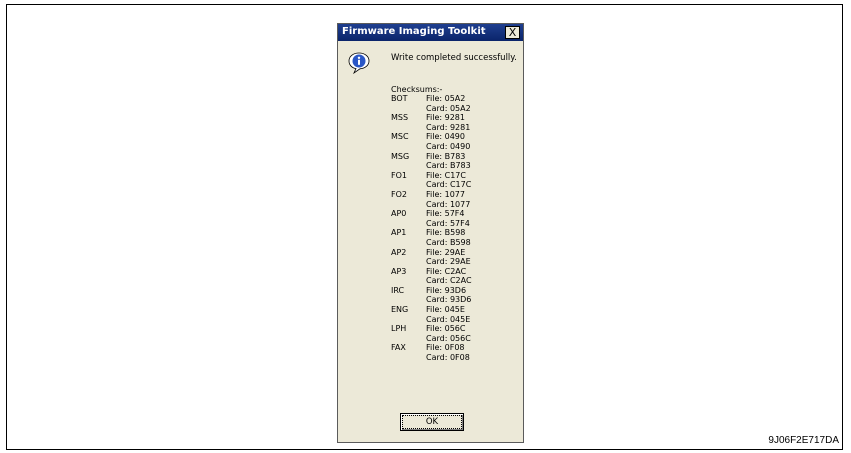 The width and height of the screenshot is (851, 453). I want to click on checksum-values: File: 056C Card: 056C, so click(448, 333).